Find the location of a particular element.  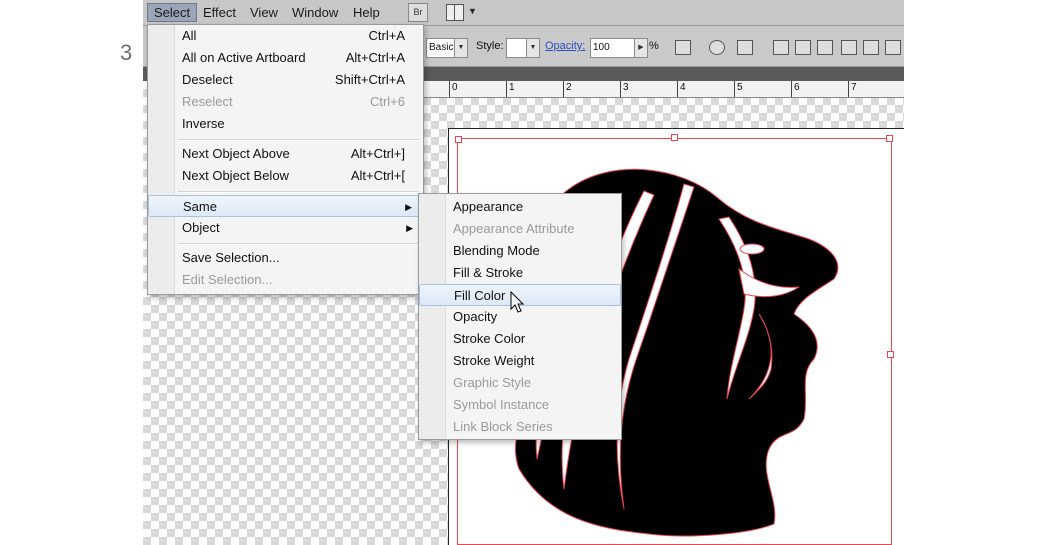

menu-item-reselect: Reselect Ctrl+6 is located at coordinates (293, 101).